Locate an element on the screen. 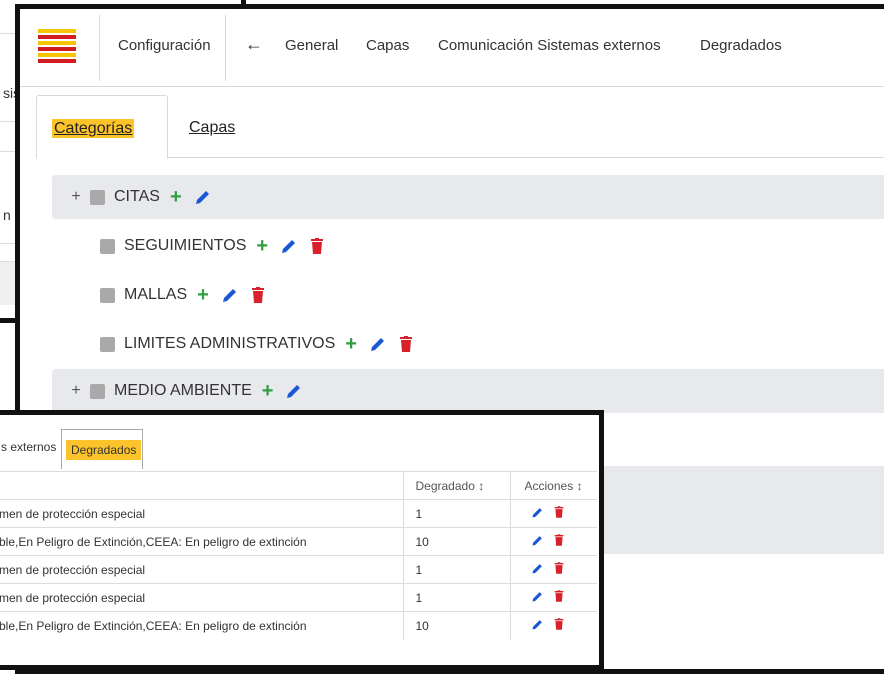 The image size is (884, 674). table-header-row: Degradado ↕ Acciones ↕ is located at coordinates (298, 485).